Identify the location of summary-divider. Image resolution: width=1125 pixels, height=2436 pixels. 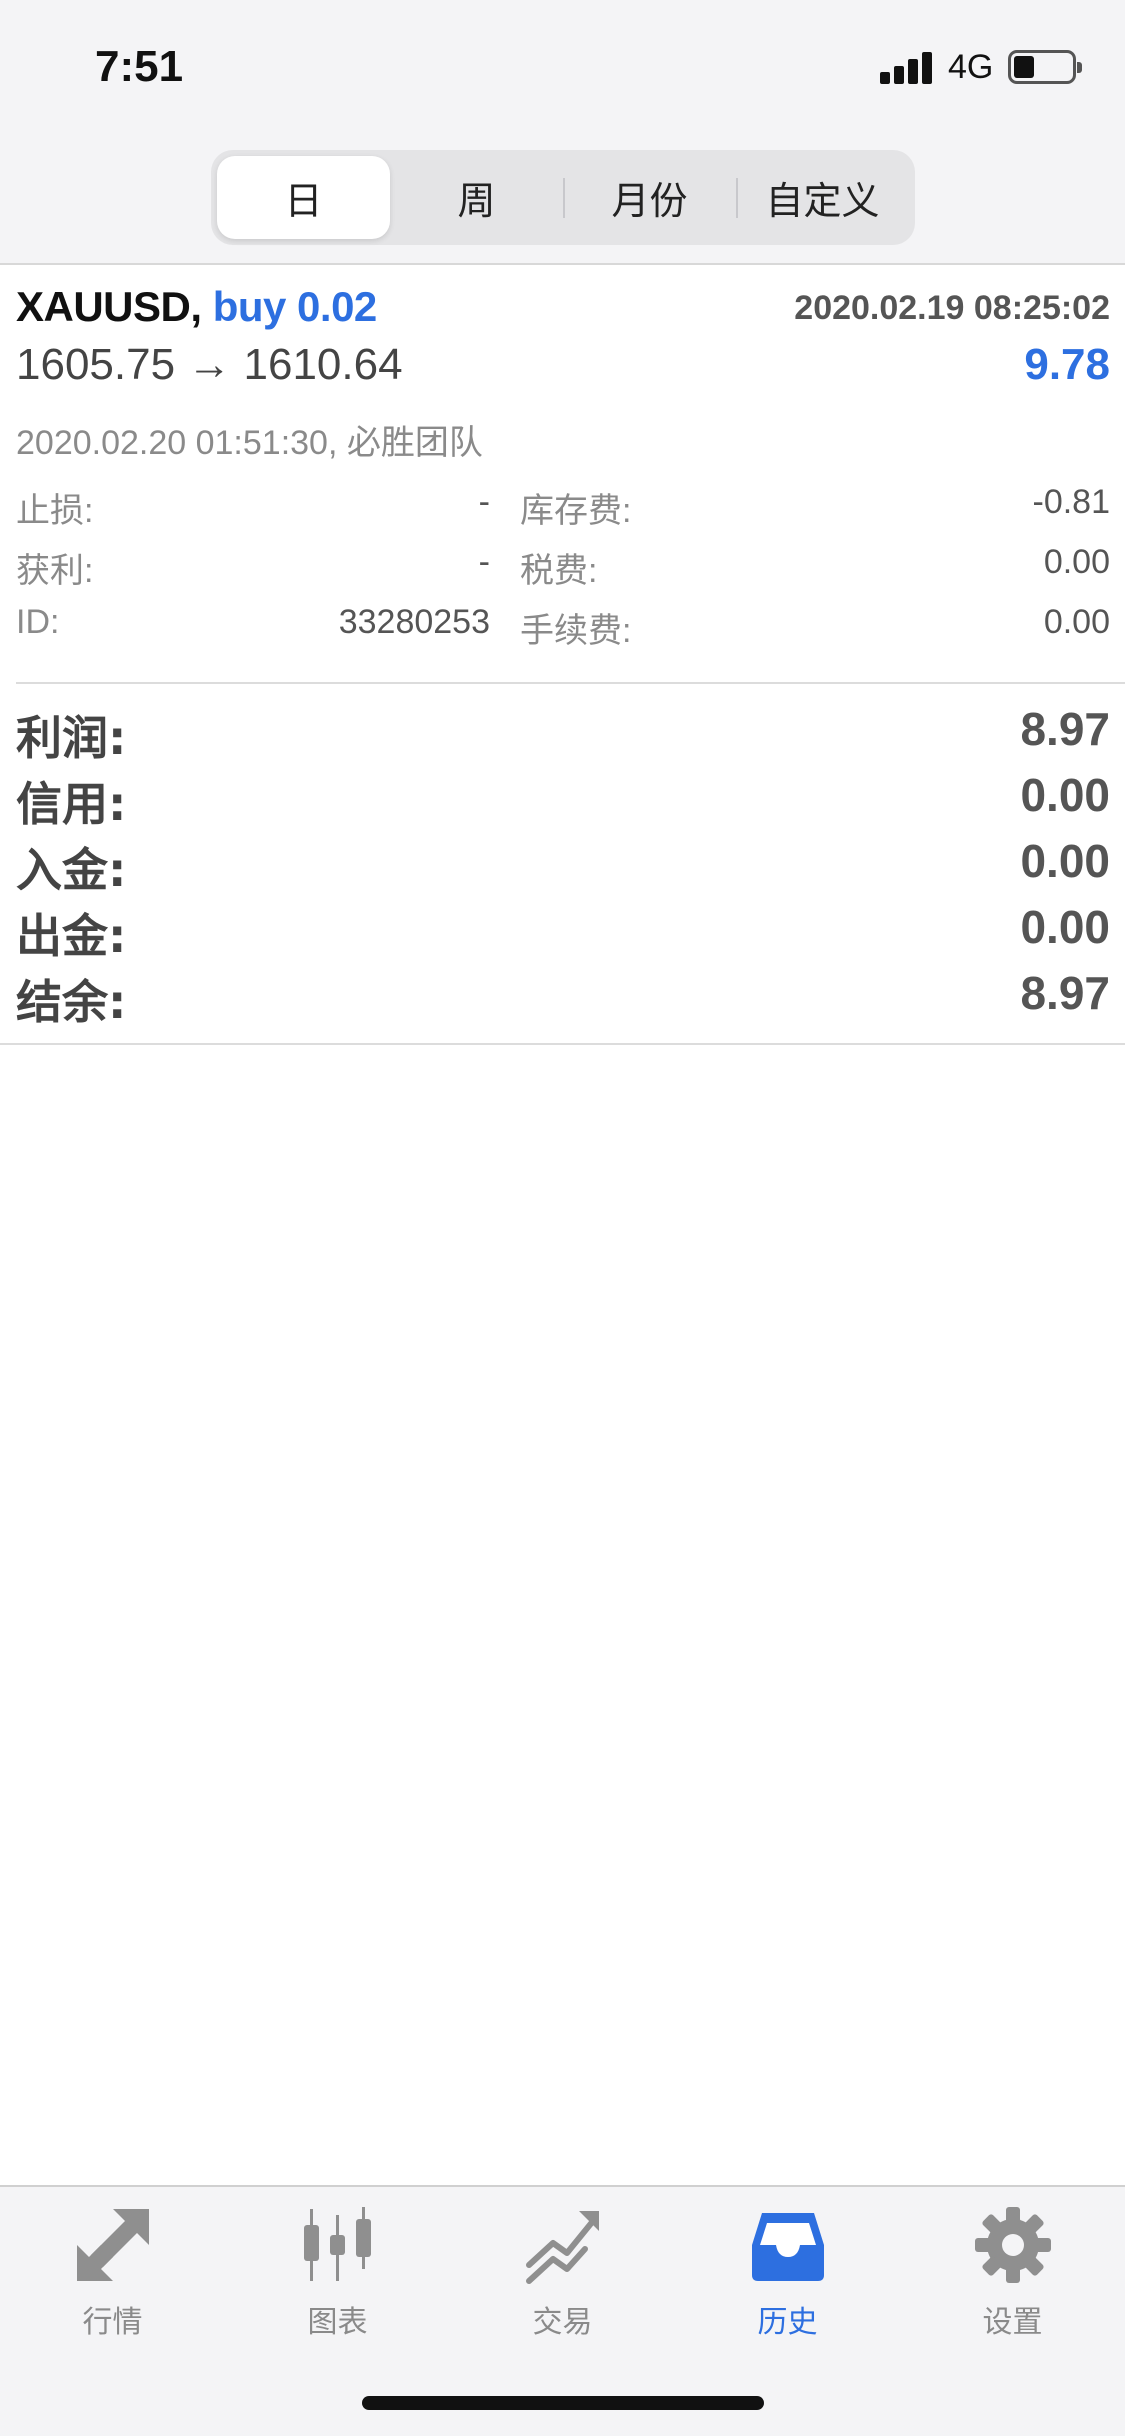
(562, 1044).